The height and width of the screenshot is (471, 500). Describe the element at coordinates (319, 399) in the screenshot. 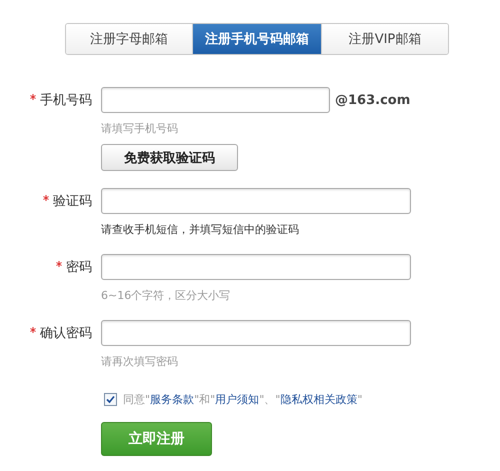

I see `agreement-link: 隐私权相关政策` at that location.